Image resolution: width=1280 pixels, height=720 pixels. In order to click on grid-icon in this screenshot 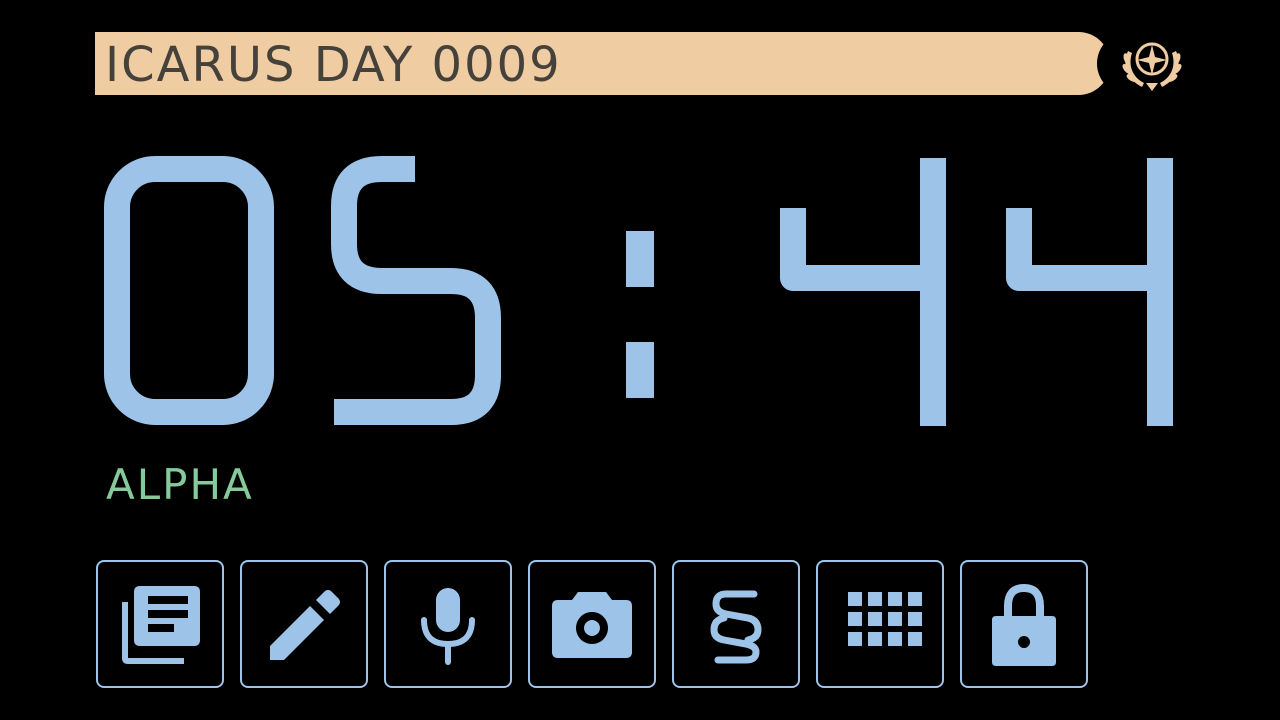, I will do `click(885, 619)`.